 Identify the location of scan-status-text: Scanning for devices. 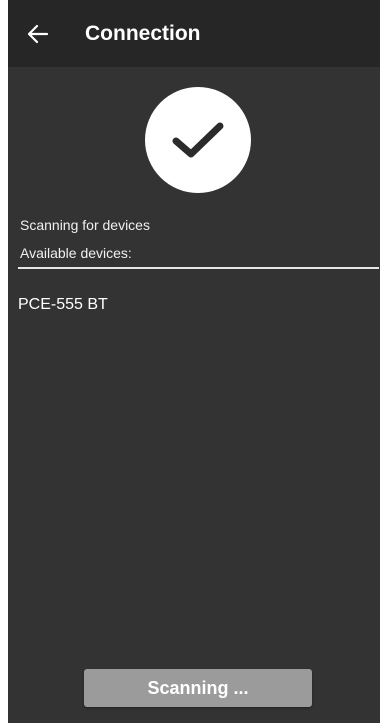
(85, 225).